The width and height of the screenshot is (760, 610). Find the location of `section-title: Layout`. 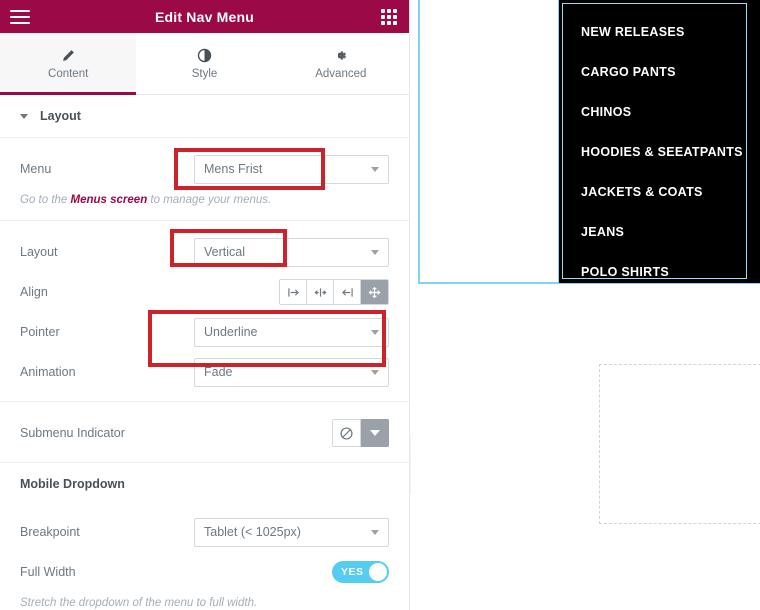

section-title: Layout is located at coordinates (60, 116).